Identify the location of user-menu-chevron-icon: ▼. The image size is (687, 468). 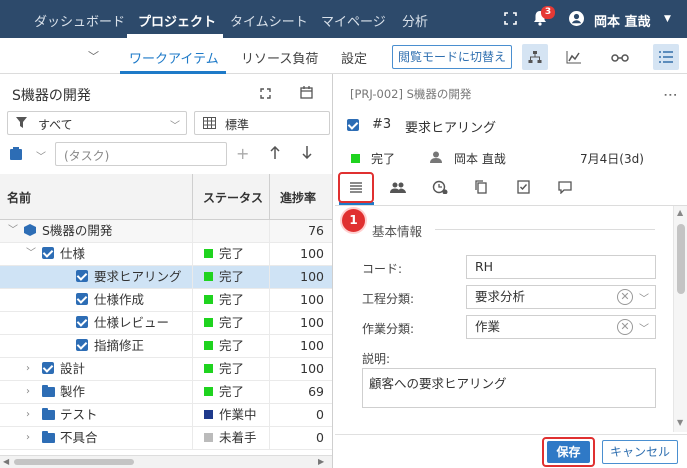
(667, 19).